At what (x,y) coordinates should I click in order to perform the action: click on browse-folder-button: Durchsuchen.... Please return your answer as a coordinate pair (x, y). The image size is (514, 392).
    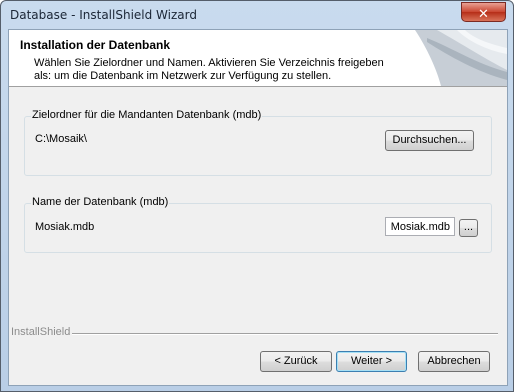
    Looking at the image, I should click on (429, 140).